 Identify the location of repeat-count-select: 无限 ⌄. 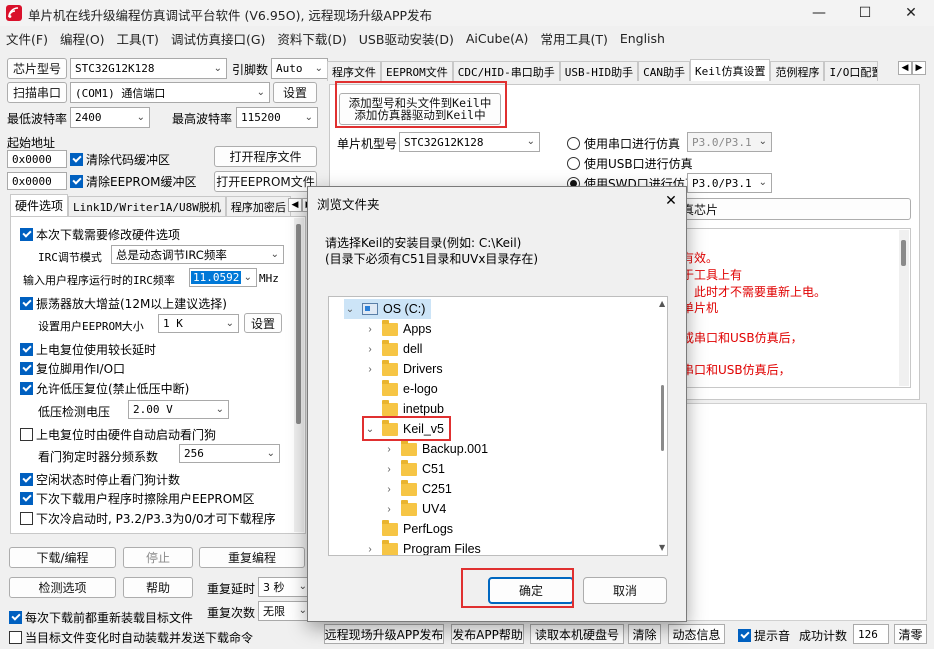
(285, 611).